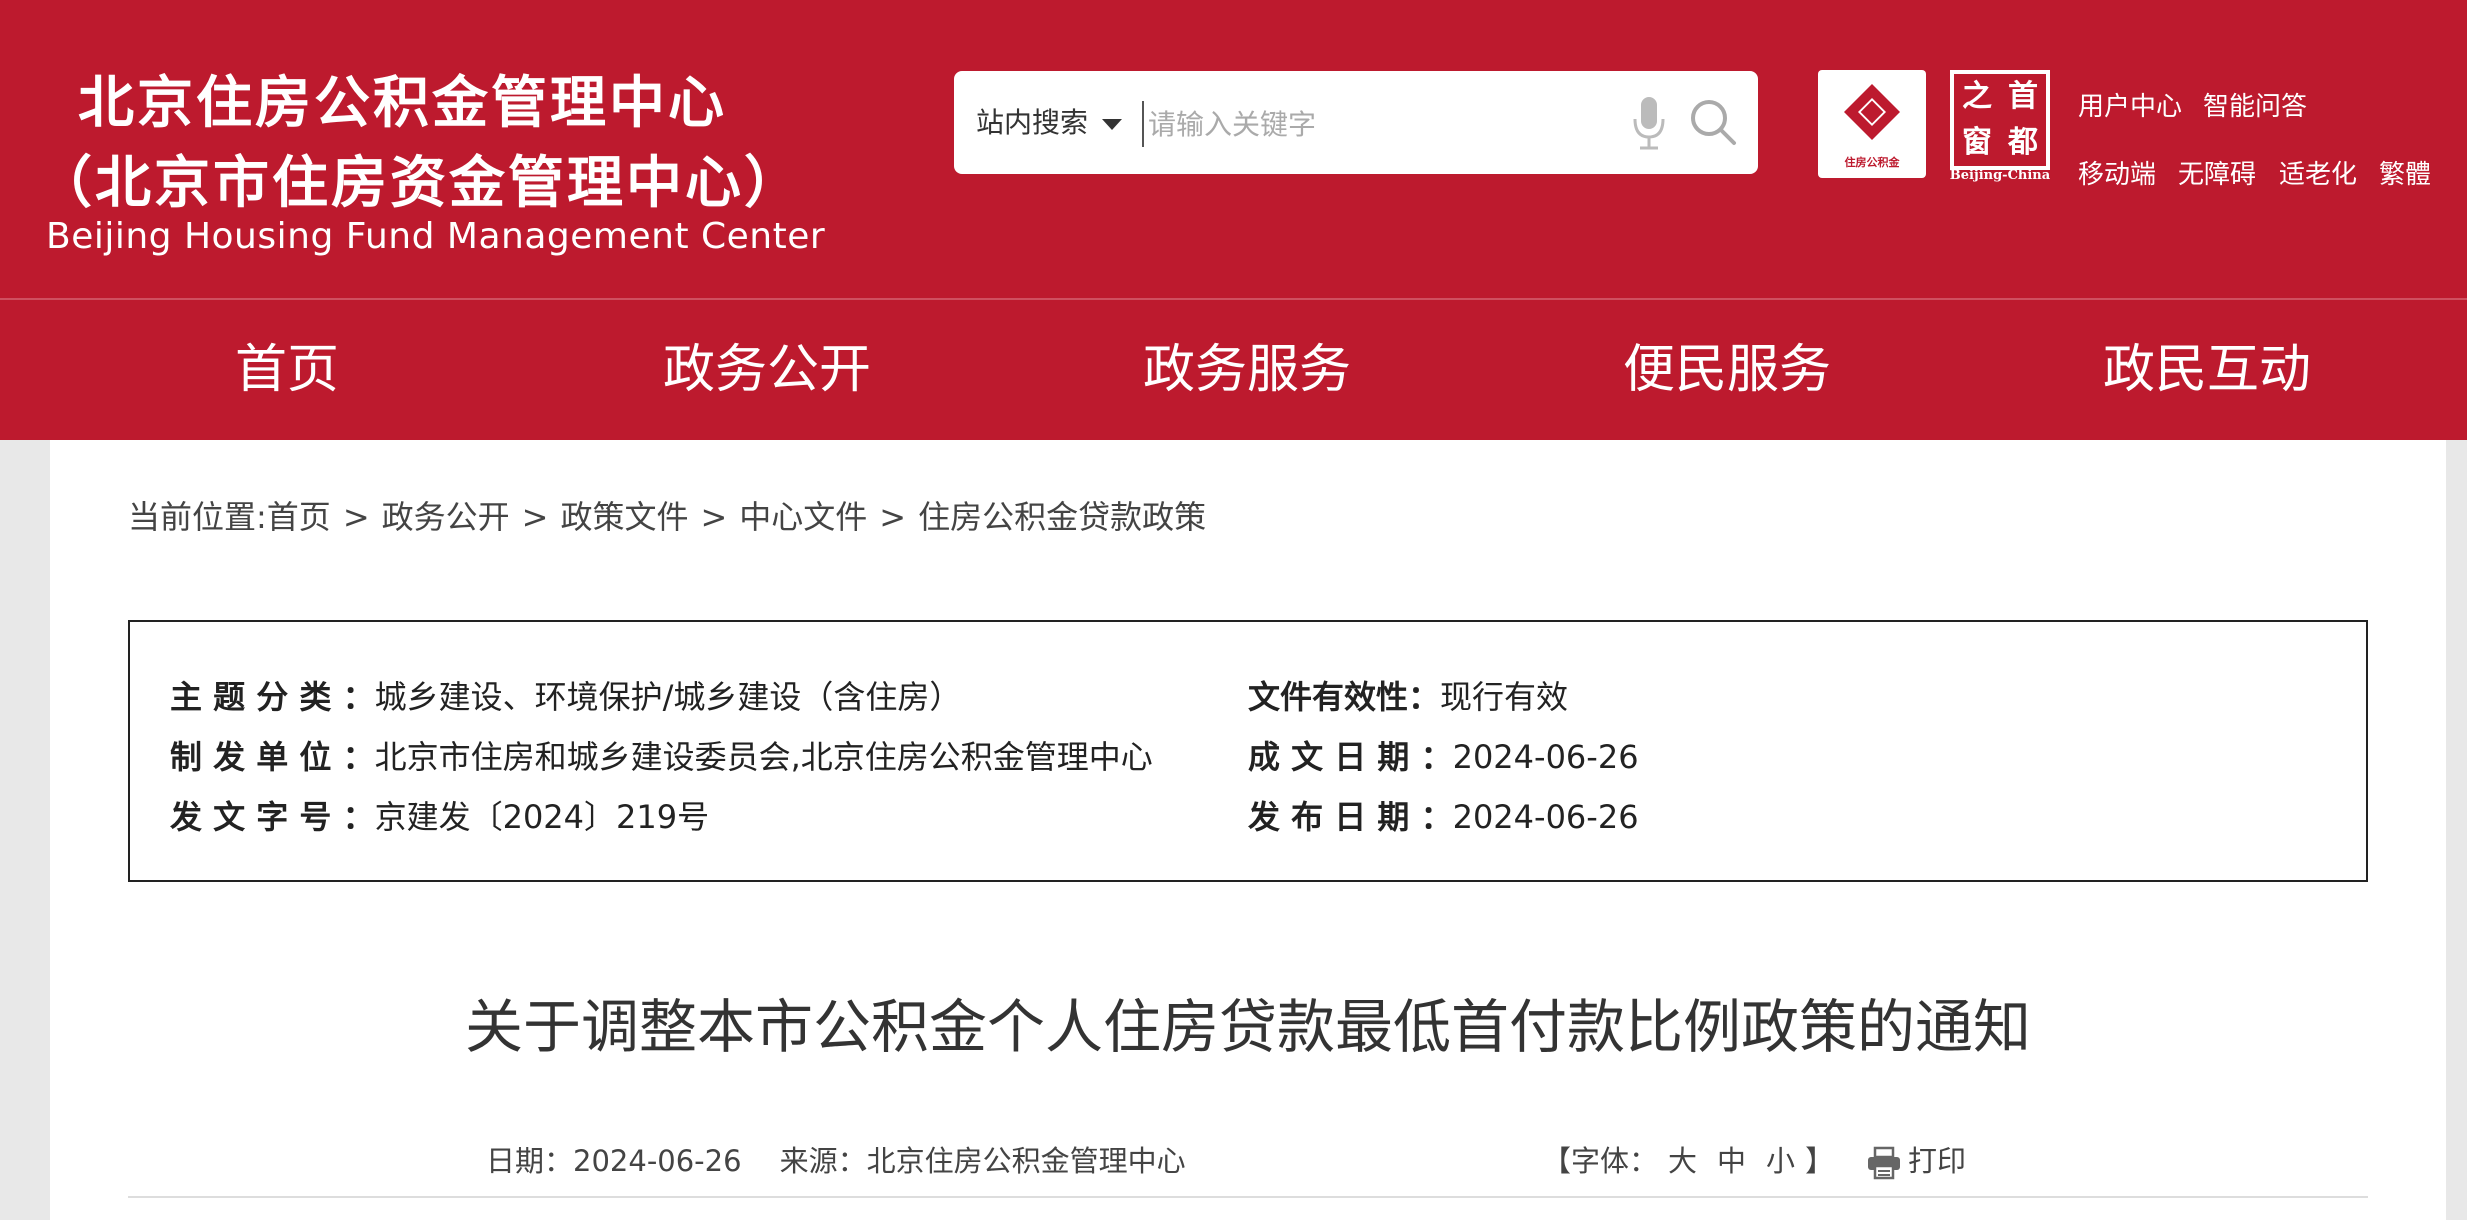 The height and width of the screenshot is (1220, 2467). I want to click on print-button: 打印, so click(1916, 1159).